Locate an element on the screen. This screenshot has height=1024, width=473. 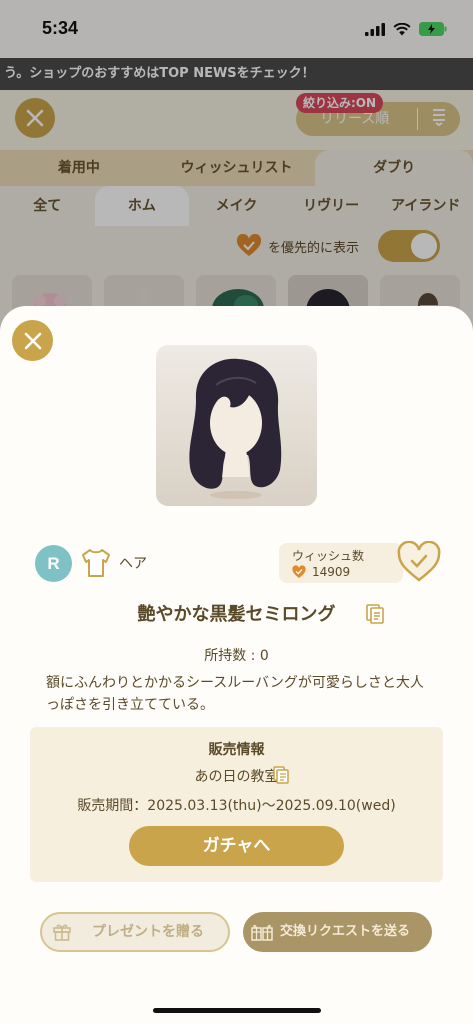
sale-source: あの日の教室 is located at coordinates (236, 776).